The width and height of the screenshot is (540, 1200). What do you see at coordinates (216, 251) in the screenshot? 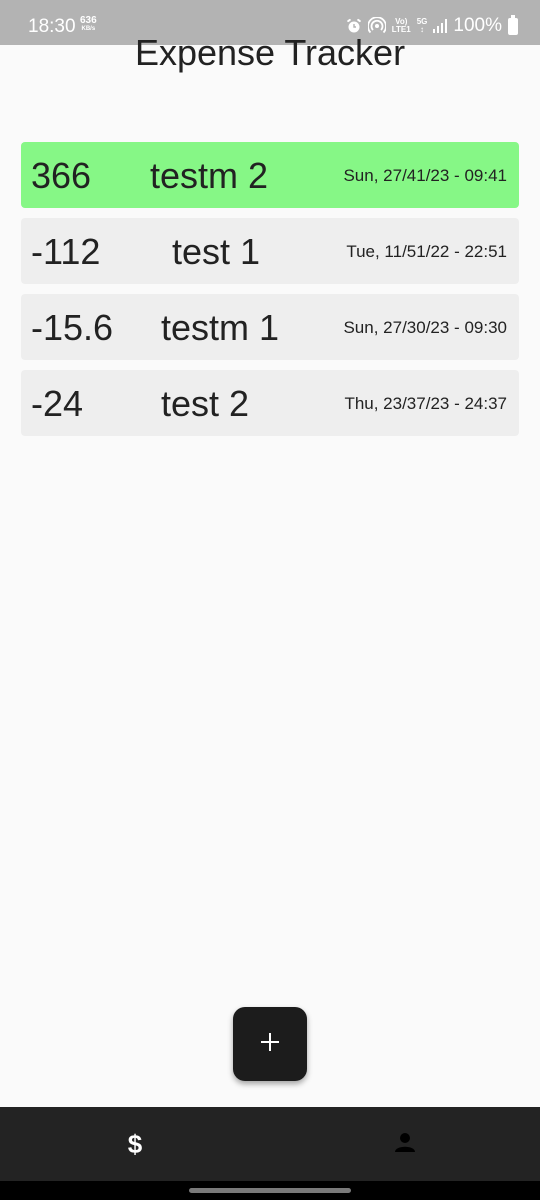
I see `transaction-name: test 1` at bounding box center [216, 251].